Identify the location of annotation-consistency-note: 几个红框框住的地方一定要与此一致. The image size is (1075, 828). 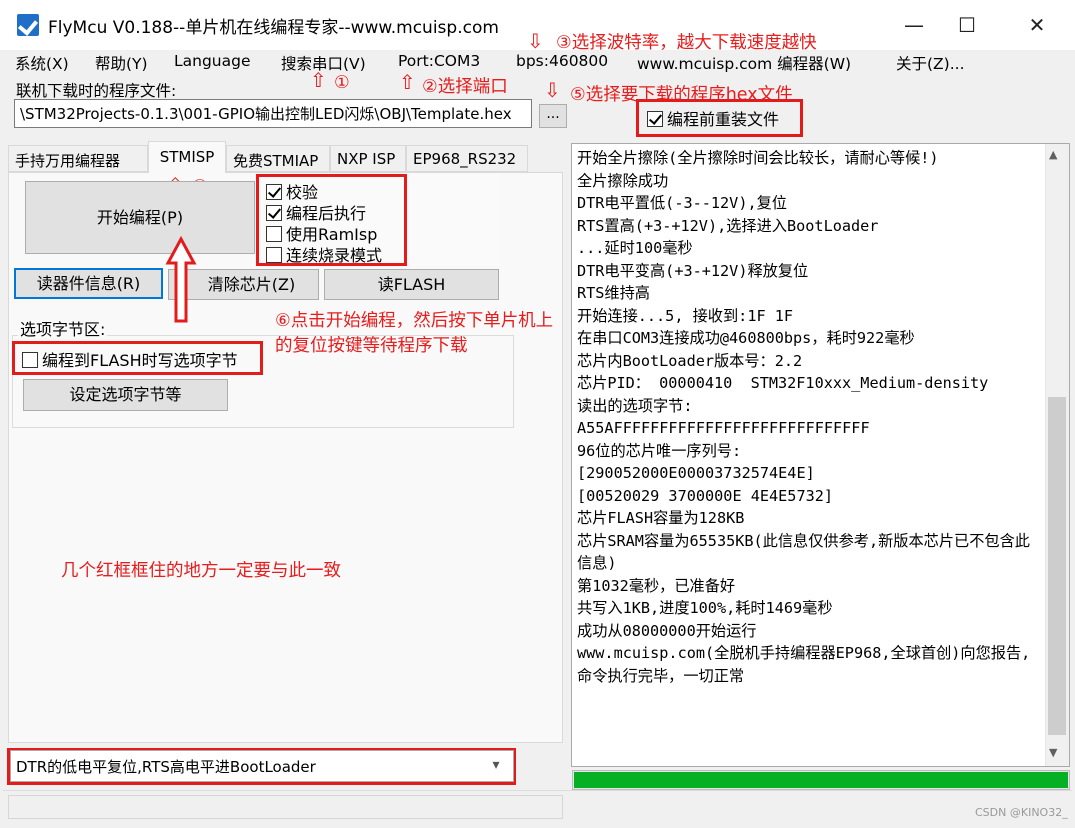
(201, 571).